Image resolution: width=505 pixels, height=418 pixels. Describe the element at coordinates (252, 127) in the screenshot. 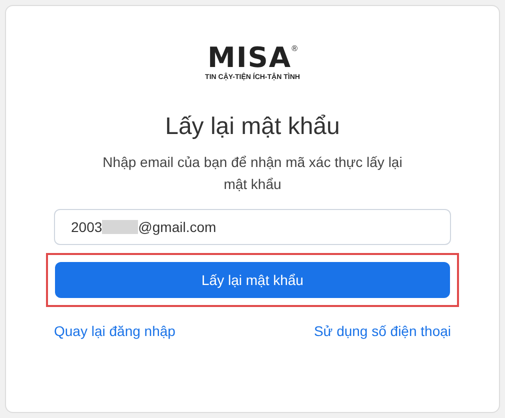

I see `page-title: Lấy lại mật khẩu` at that location.